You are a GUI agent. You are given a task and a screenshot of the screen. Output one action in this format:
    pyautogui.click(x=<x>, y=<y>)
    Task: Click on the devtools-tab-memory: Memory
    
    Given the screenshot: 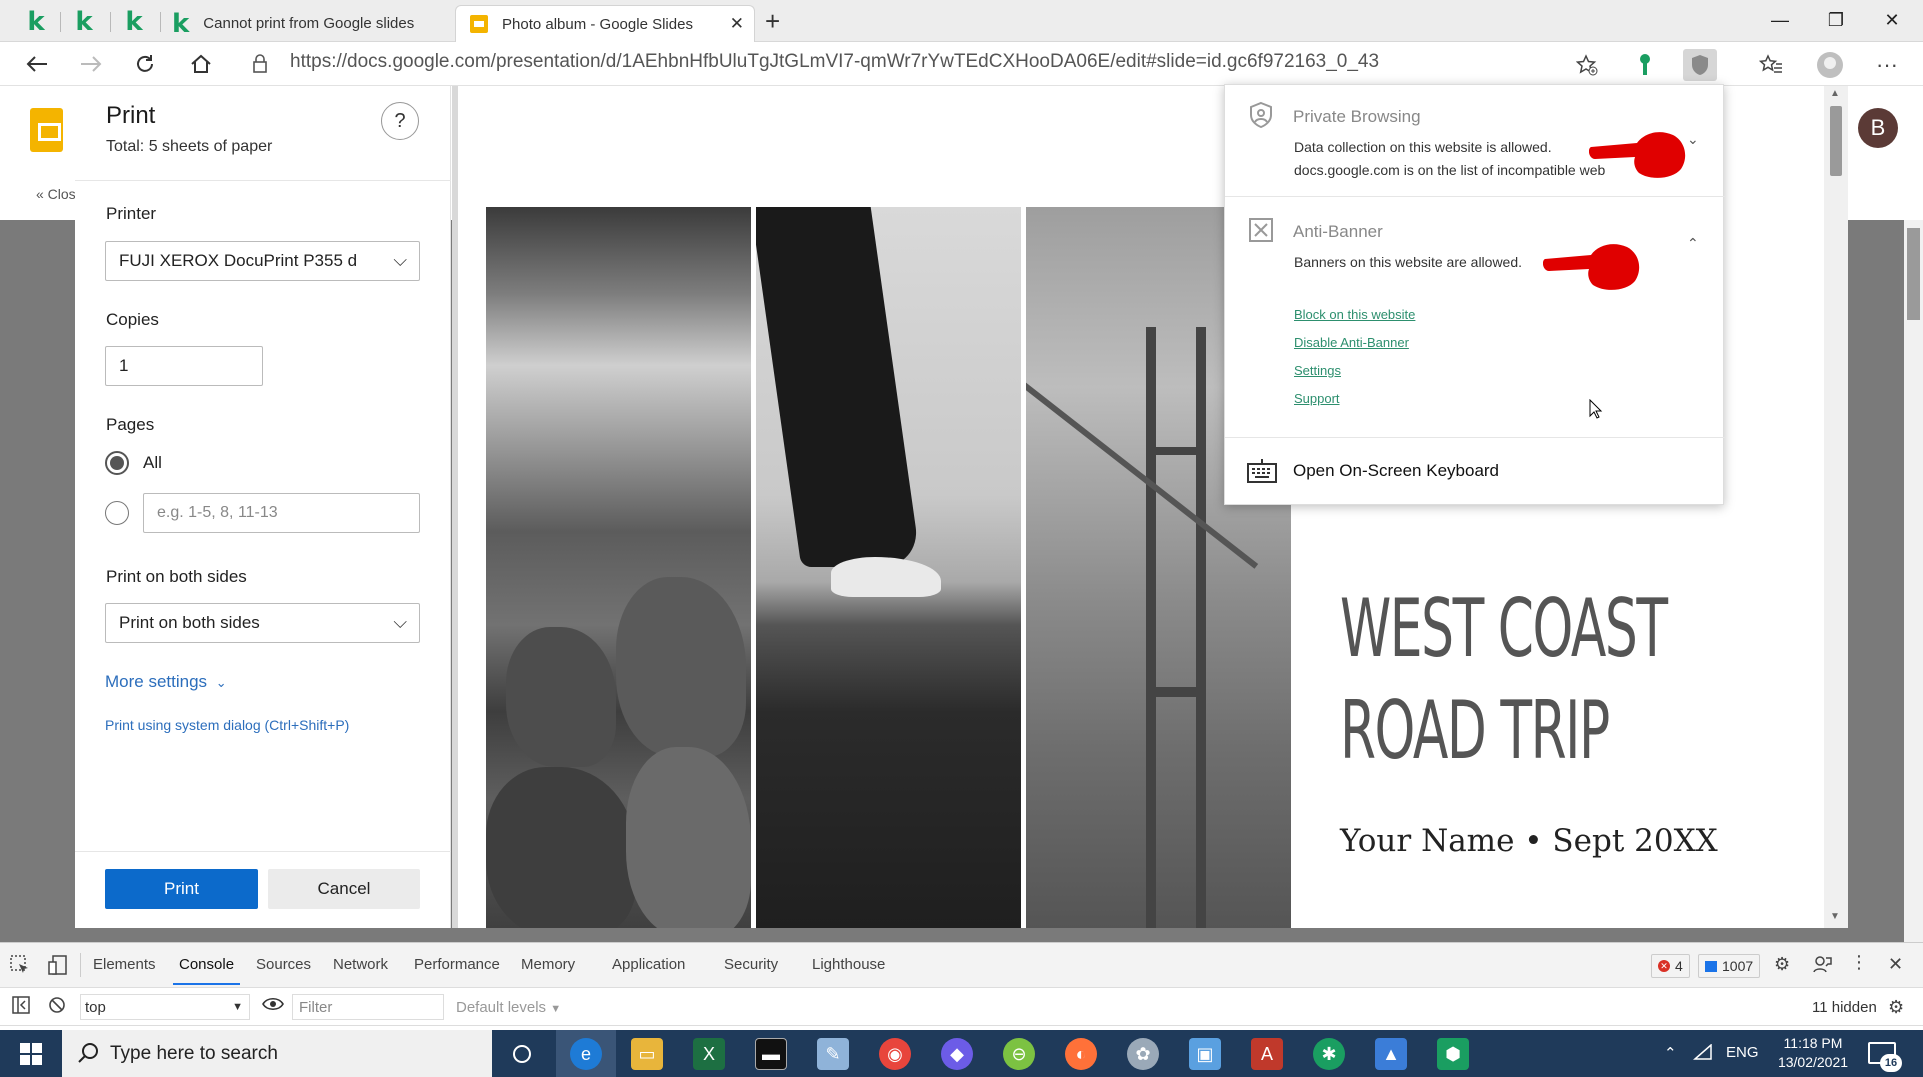 What is the action you would take?
    pyautogui.click(x=548, y=964)
    